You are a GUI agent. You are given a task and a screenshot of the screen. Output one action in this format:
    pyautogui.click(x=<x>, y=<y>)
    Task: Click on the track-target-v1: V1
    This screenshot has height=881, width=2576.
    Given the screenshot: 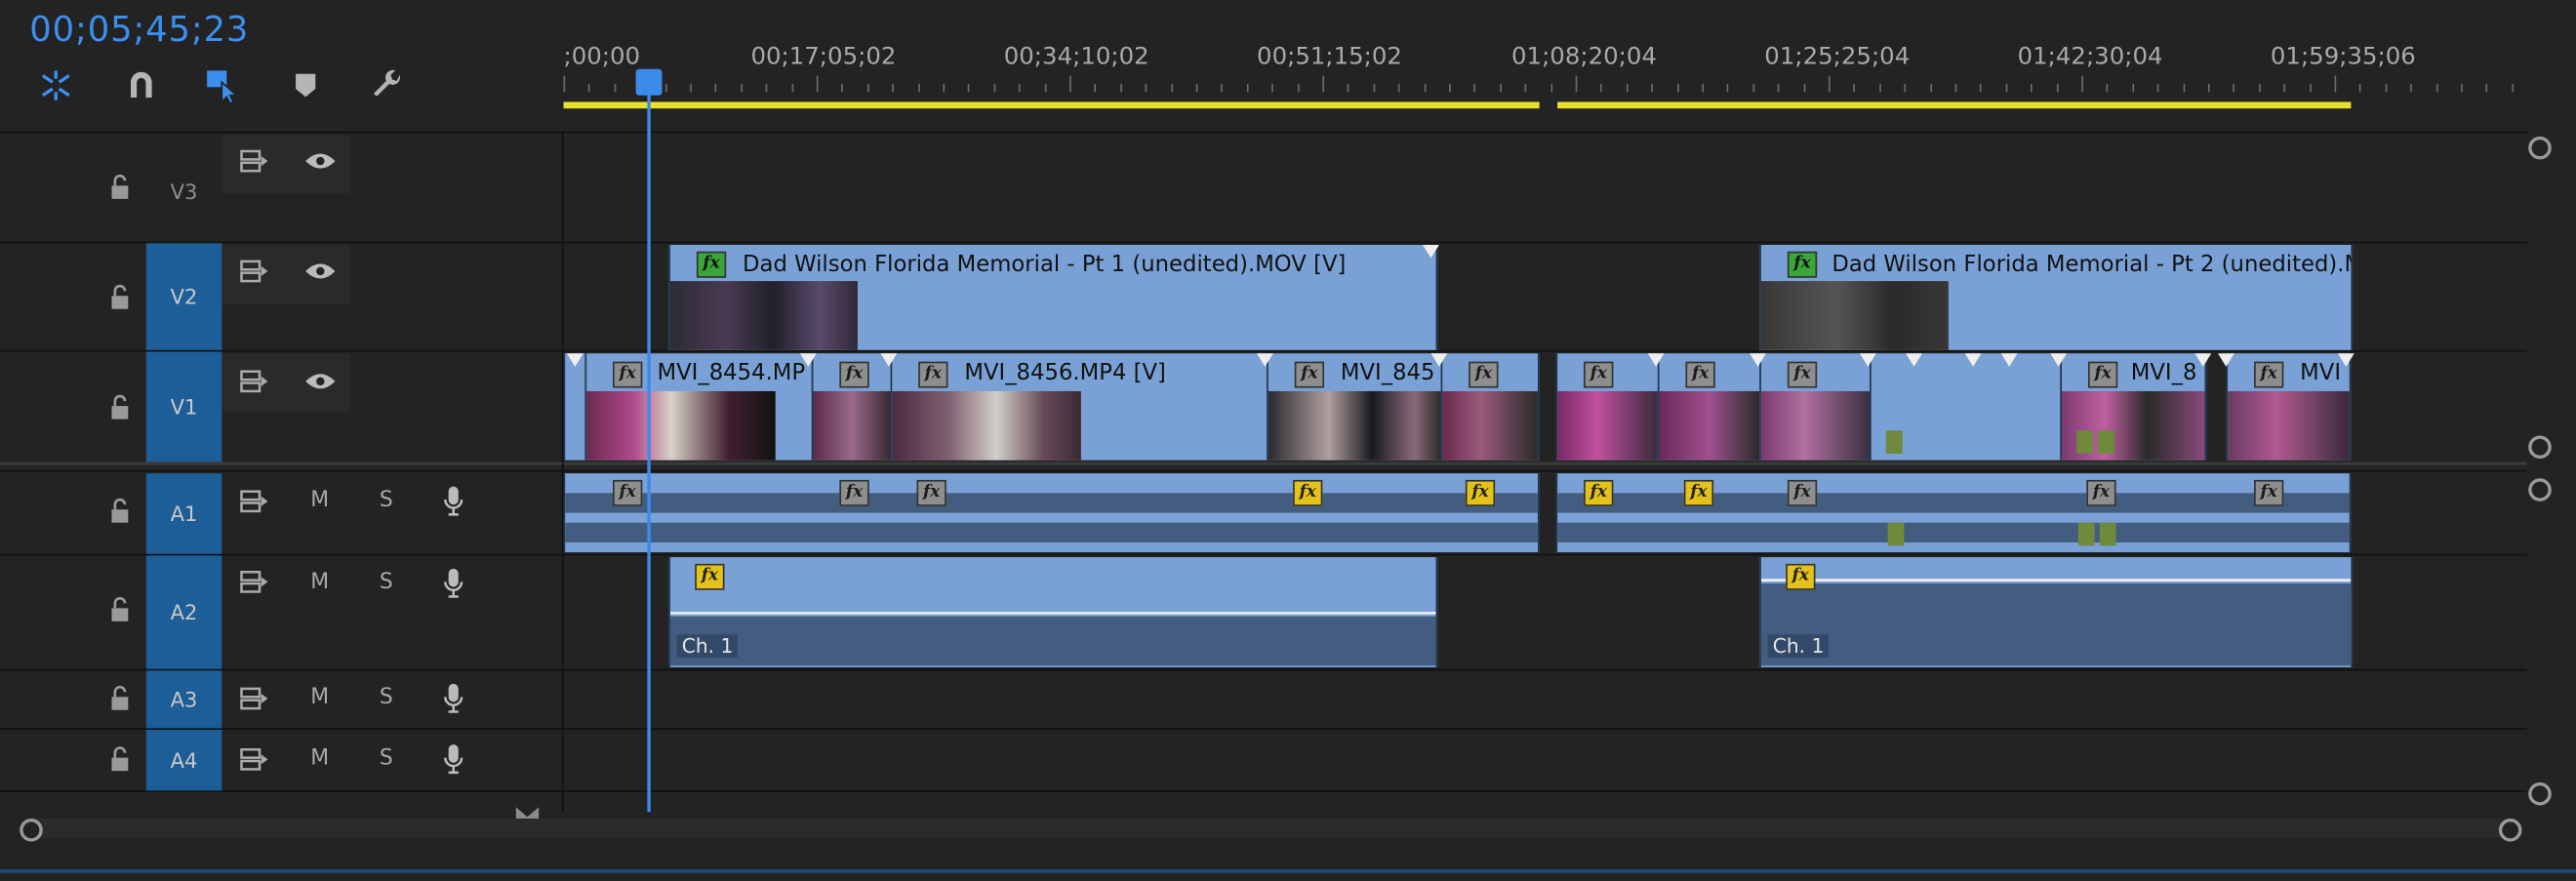 What is the action you would take?
    pyautogui.click(x=183, y=406)
    